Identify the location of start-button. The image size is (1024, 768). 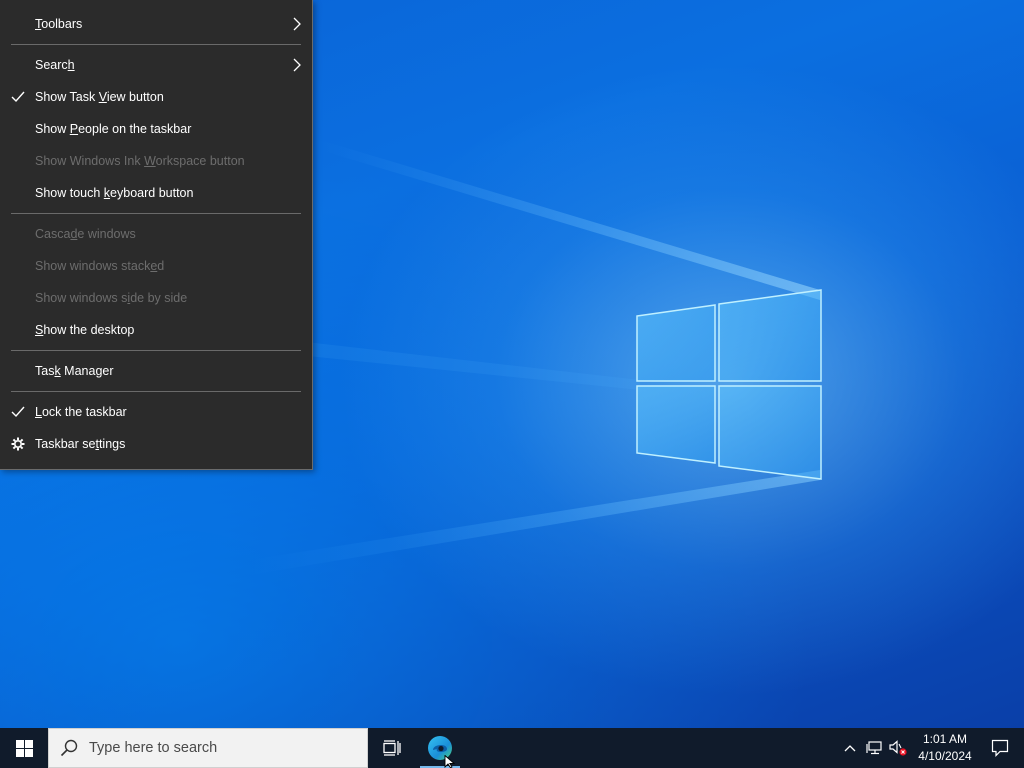
(24, 748).